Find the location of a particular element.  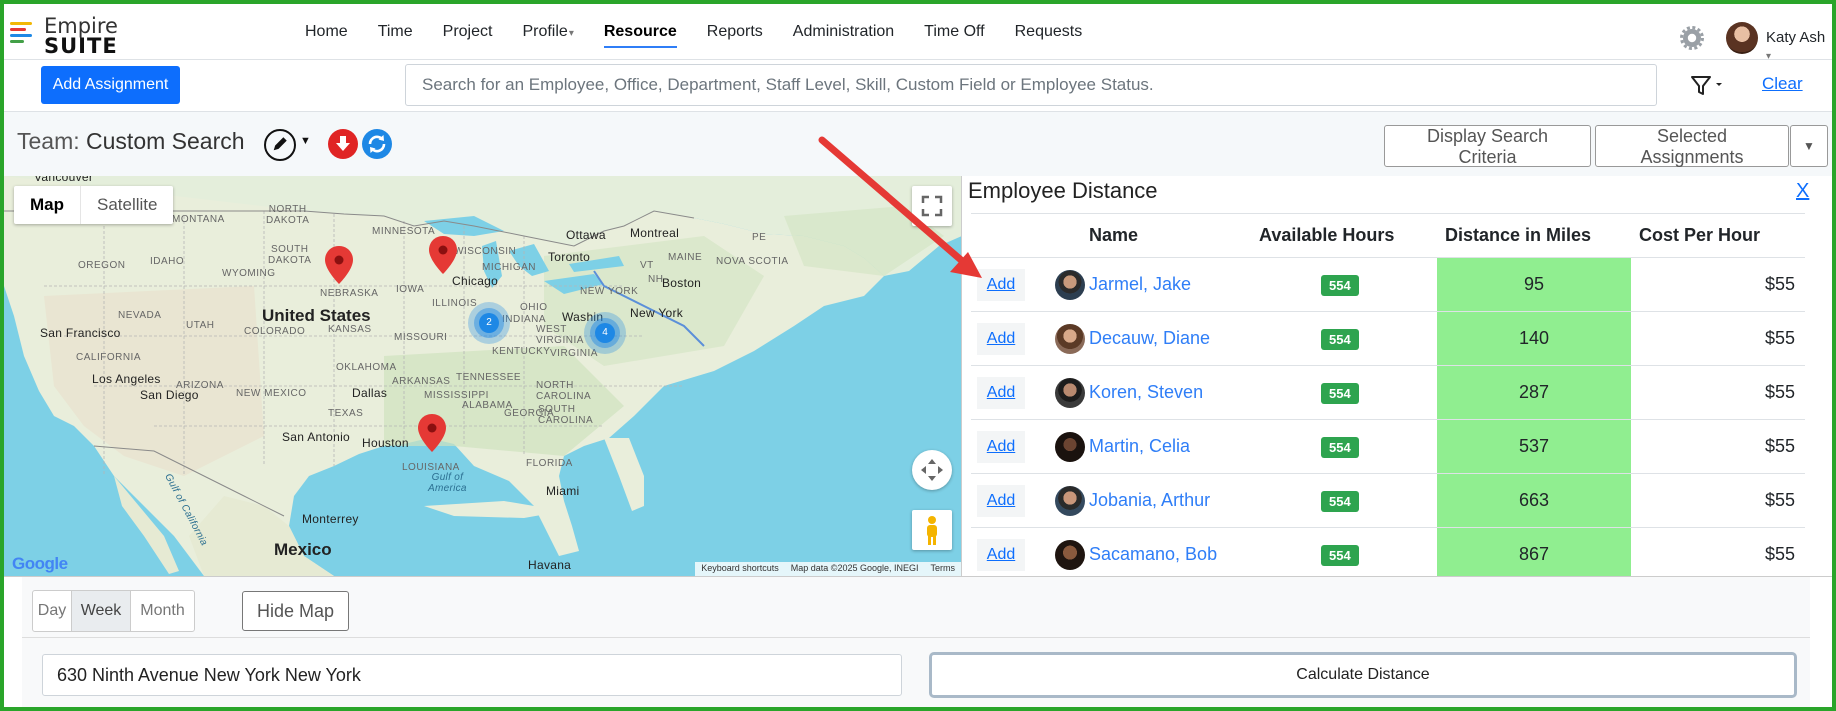

employee-name-link: Martin, Celia is located at coordinates (1139, 446).